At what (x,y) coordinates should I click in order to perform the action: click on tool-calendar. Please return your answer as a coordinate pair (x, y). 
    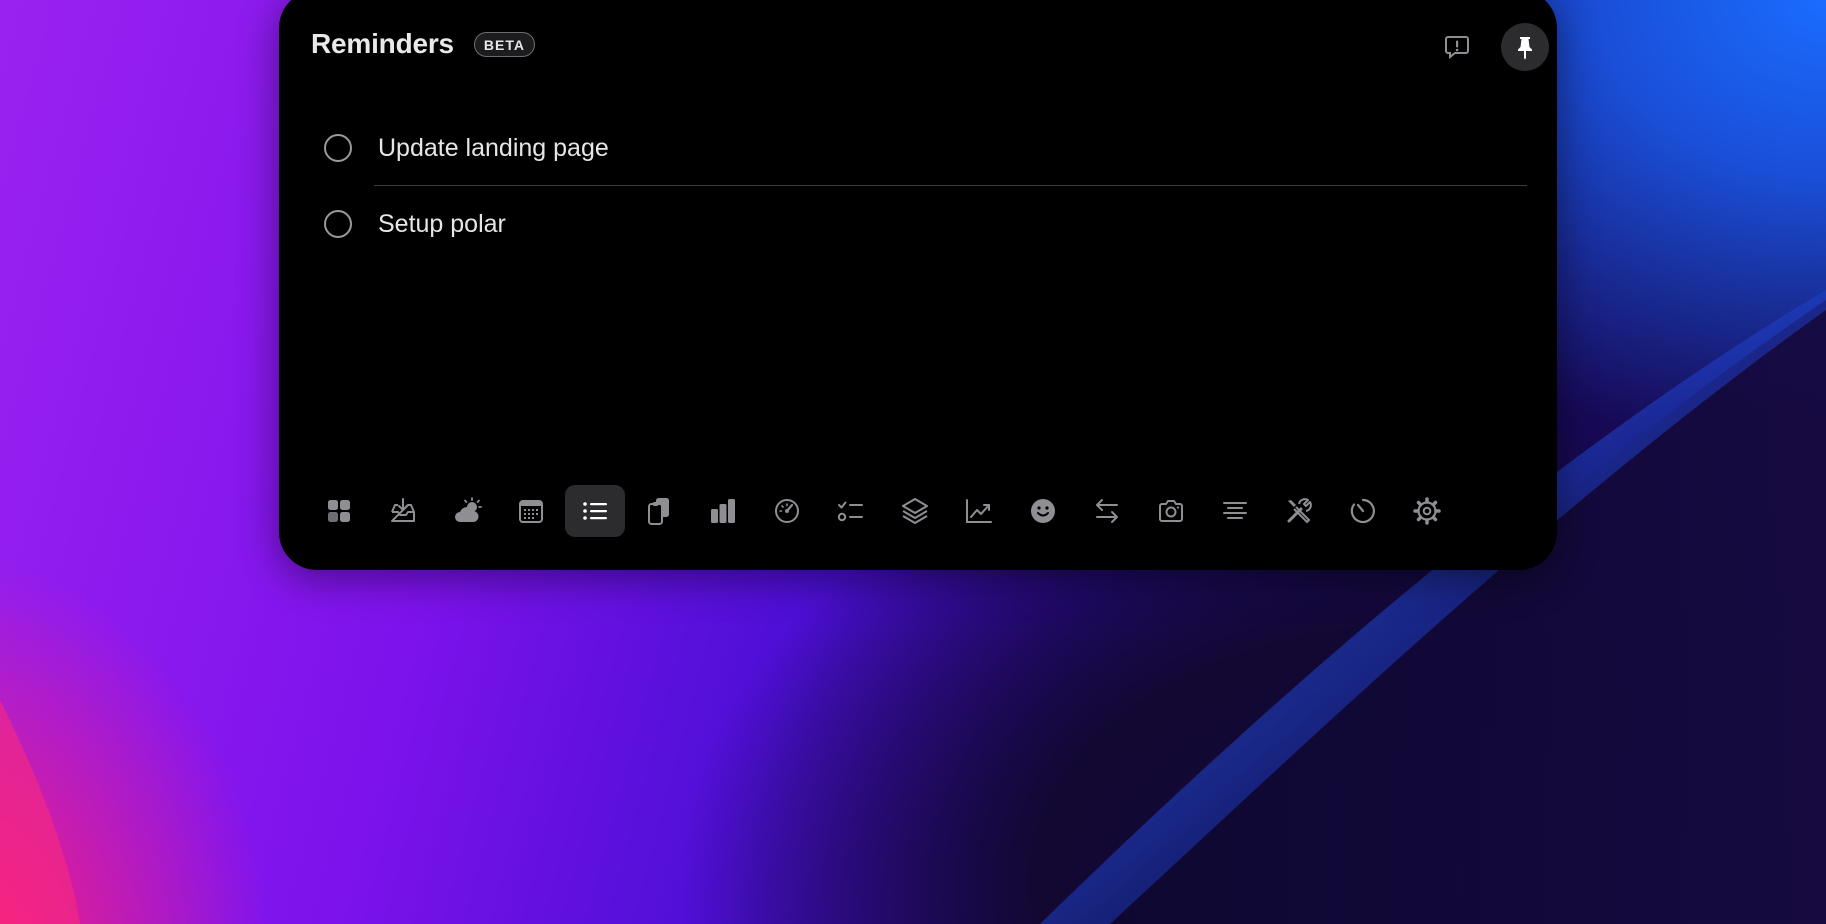
    Looking at the image, I should click on (531, 511).